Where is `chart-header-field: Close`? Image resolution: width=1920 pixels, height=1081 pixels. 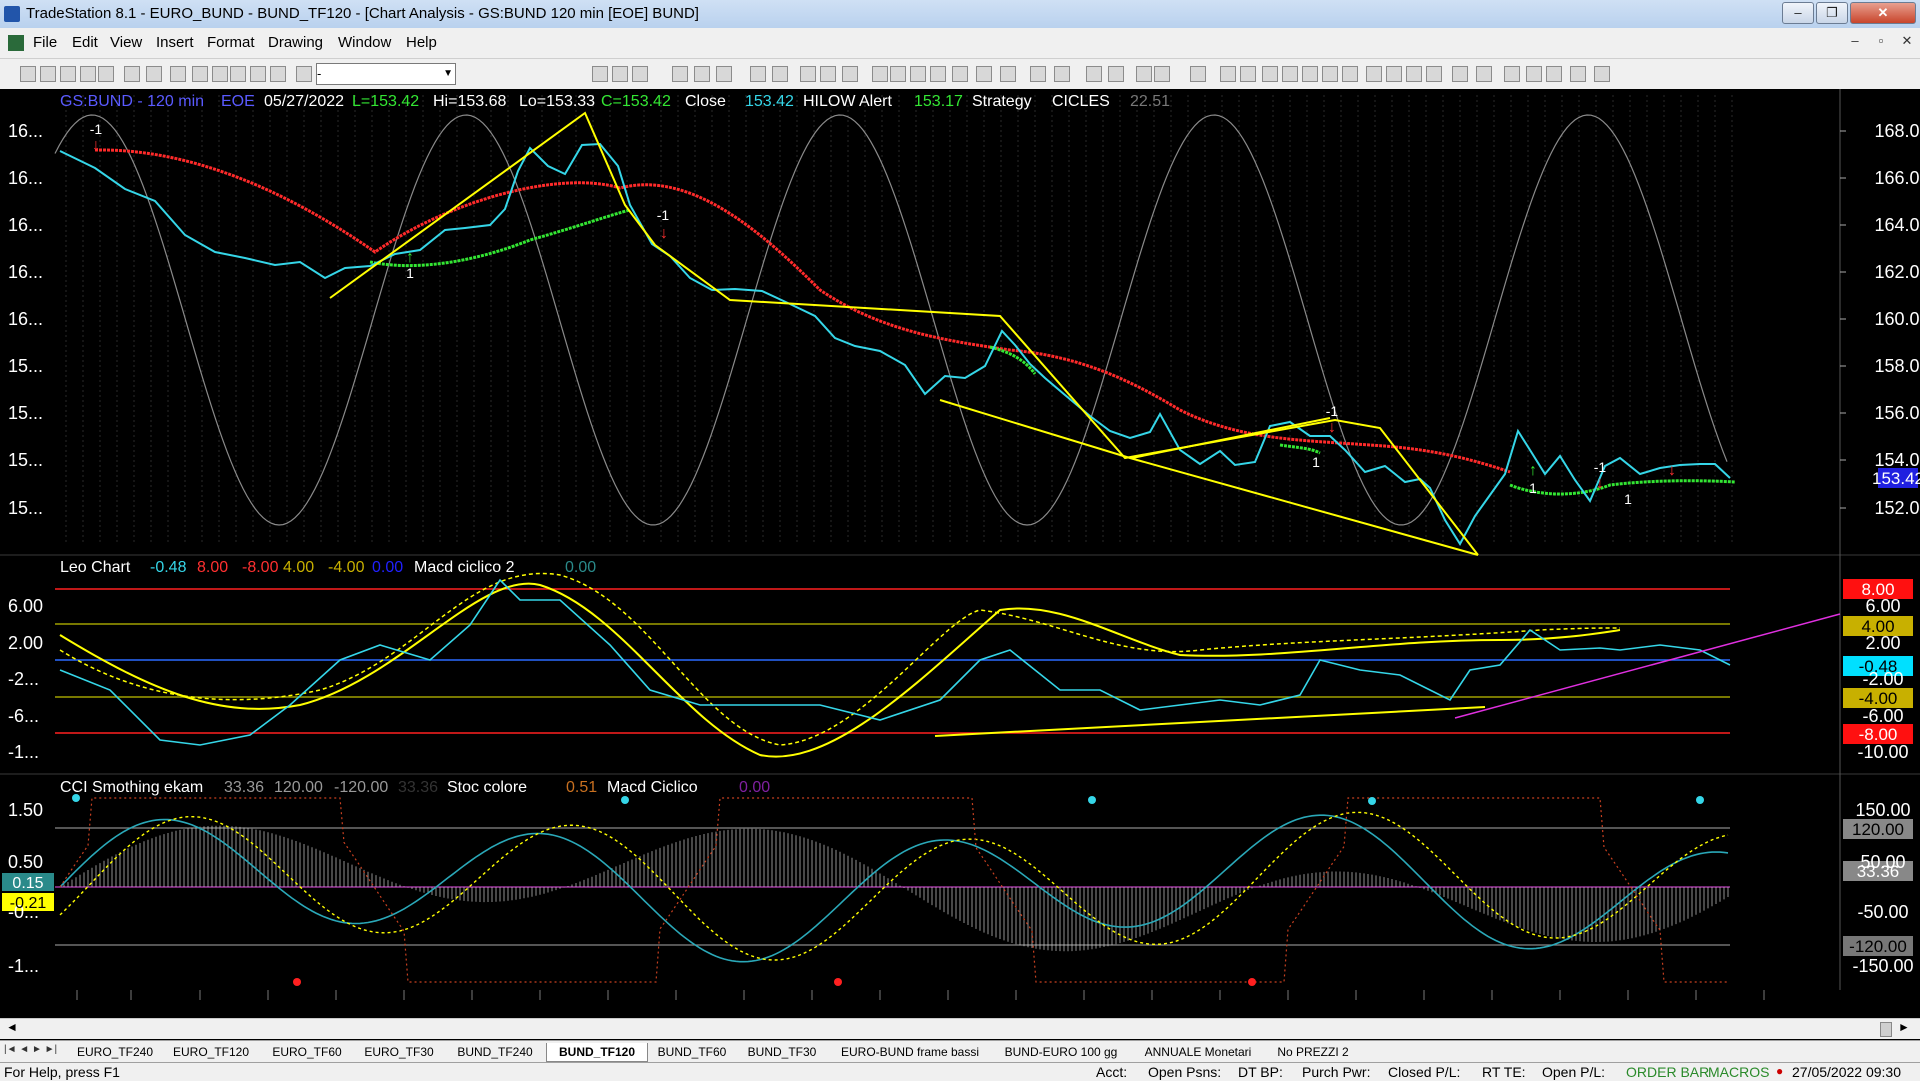 chart-header-field: Close is located at coordinates (705, 101).